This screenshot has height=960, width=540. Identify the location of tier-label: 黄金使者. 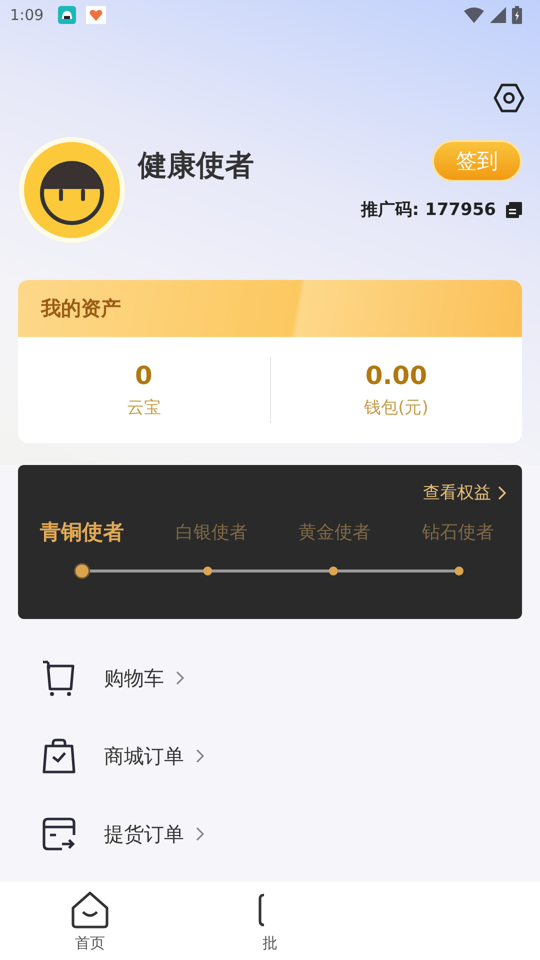
(334, 532).